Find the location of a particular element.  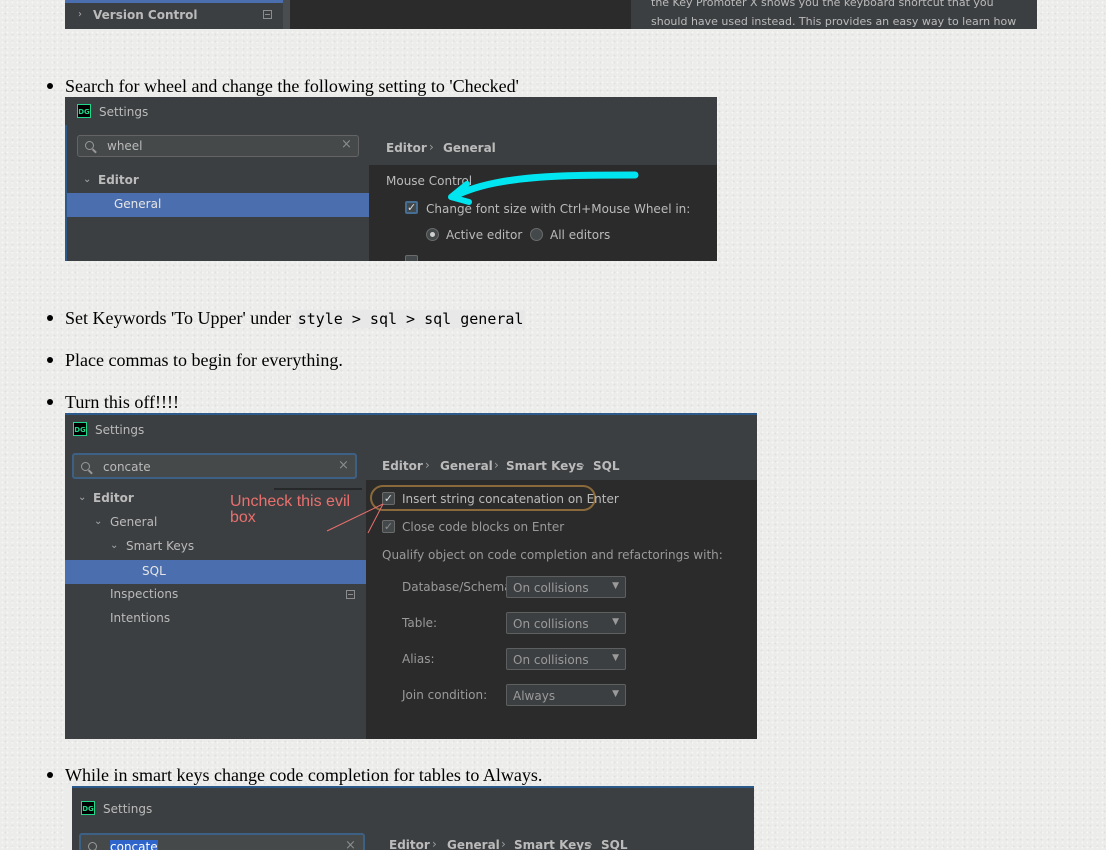

top-sidebar: › Version Control is located at coordinates (177, 14).